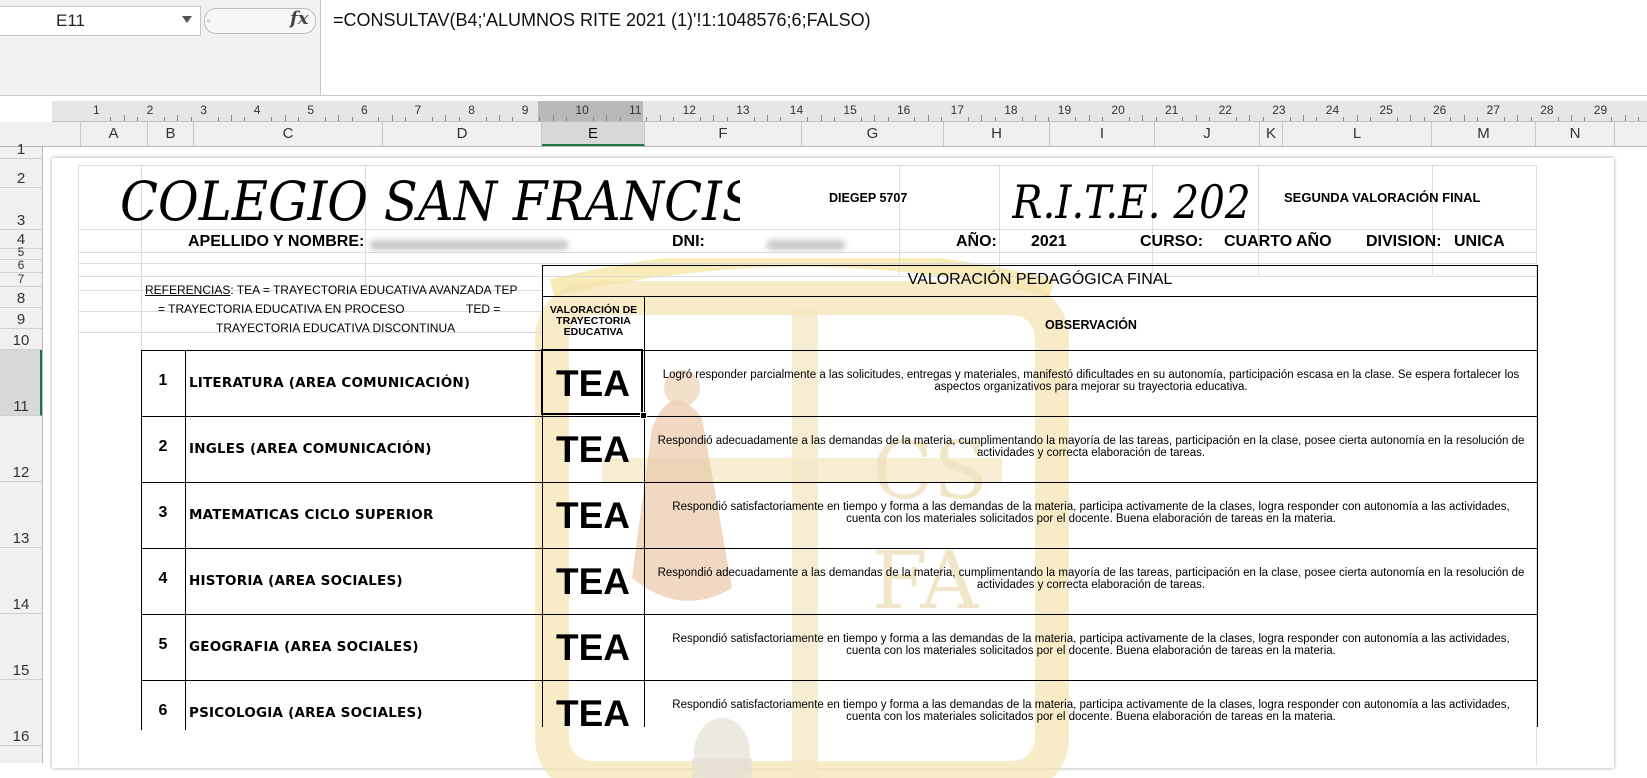 The width and height of the screenshot is (1647, 778). Describe the element at coordinates (868, 198) in the screenshot. I see `diegep-label: DIEGEP 5707` at that location.